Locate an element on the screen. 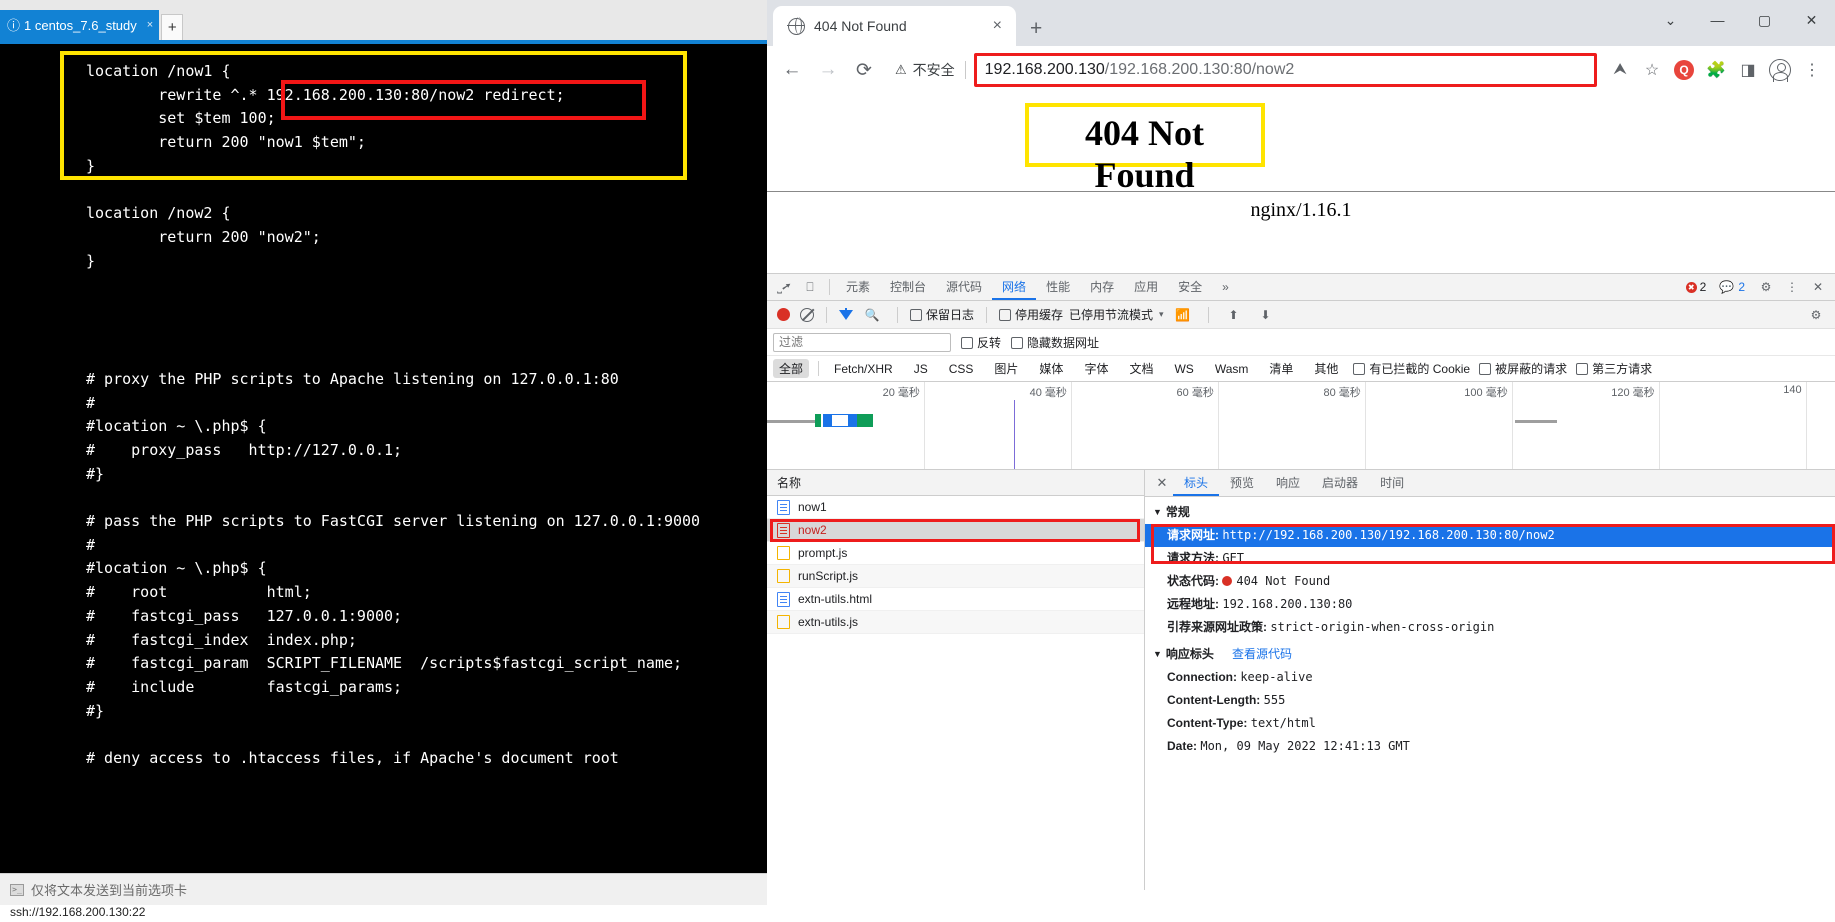 Image resolution: width=1835 pixels, height=922 pixels. table-row: runScript.js is located at coordinates (955, 576).